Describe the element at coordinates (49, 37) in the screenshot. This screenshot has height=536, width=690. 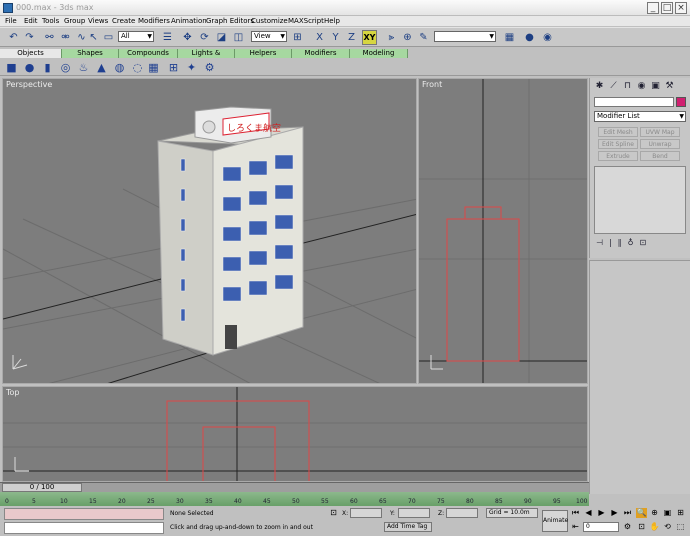
I see `link-icon: ⚯` at that location.